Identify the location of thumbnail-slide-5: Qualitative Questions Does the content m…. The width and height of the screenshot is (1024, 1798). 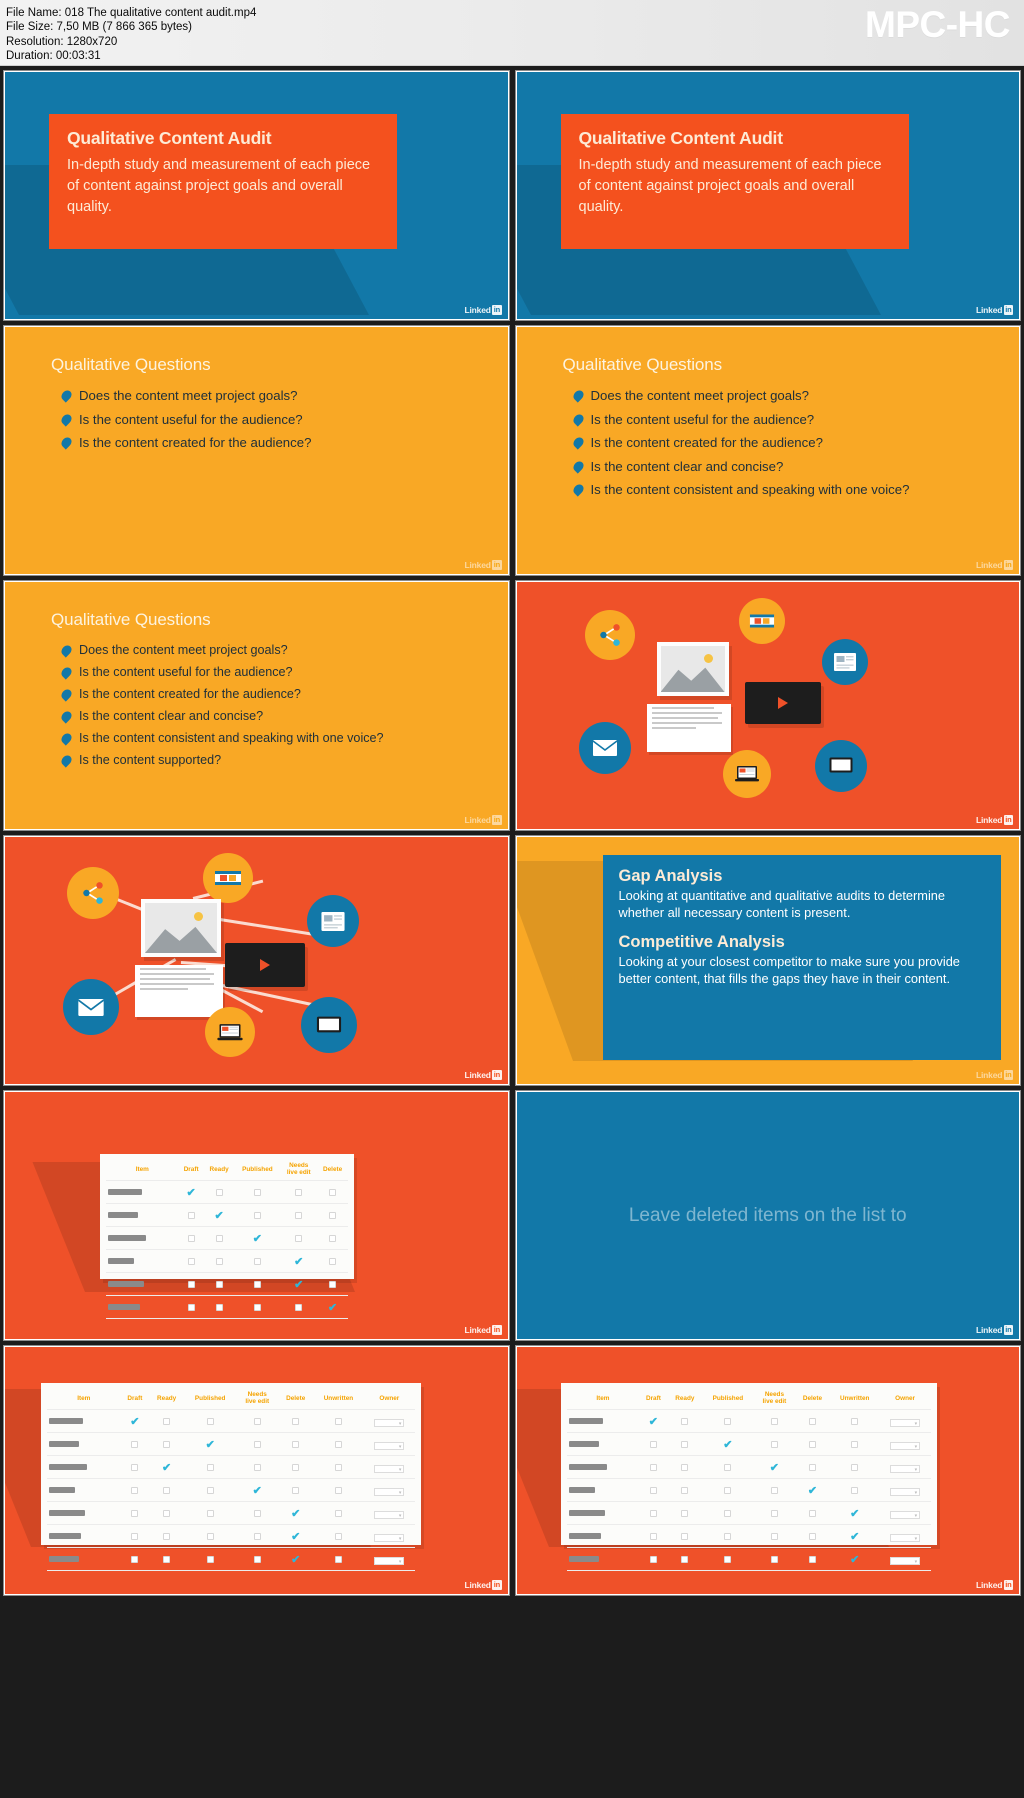
(256, 705).